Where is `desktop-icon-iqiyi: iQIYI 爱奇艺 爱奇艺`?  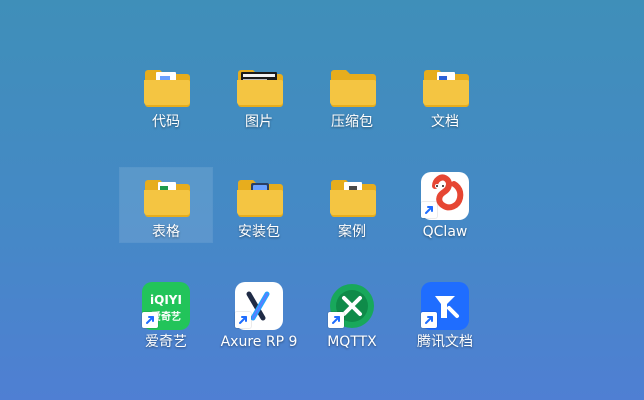 desktop-icon-iqiyi: iQIYI 爱奇艺 爱奇艺 is located at coordinates (166, 315).